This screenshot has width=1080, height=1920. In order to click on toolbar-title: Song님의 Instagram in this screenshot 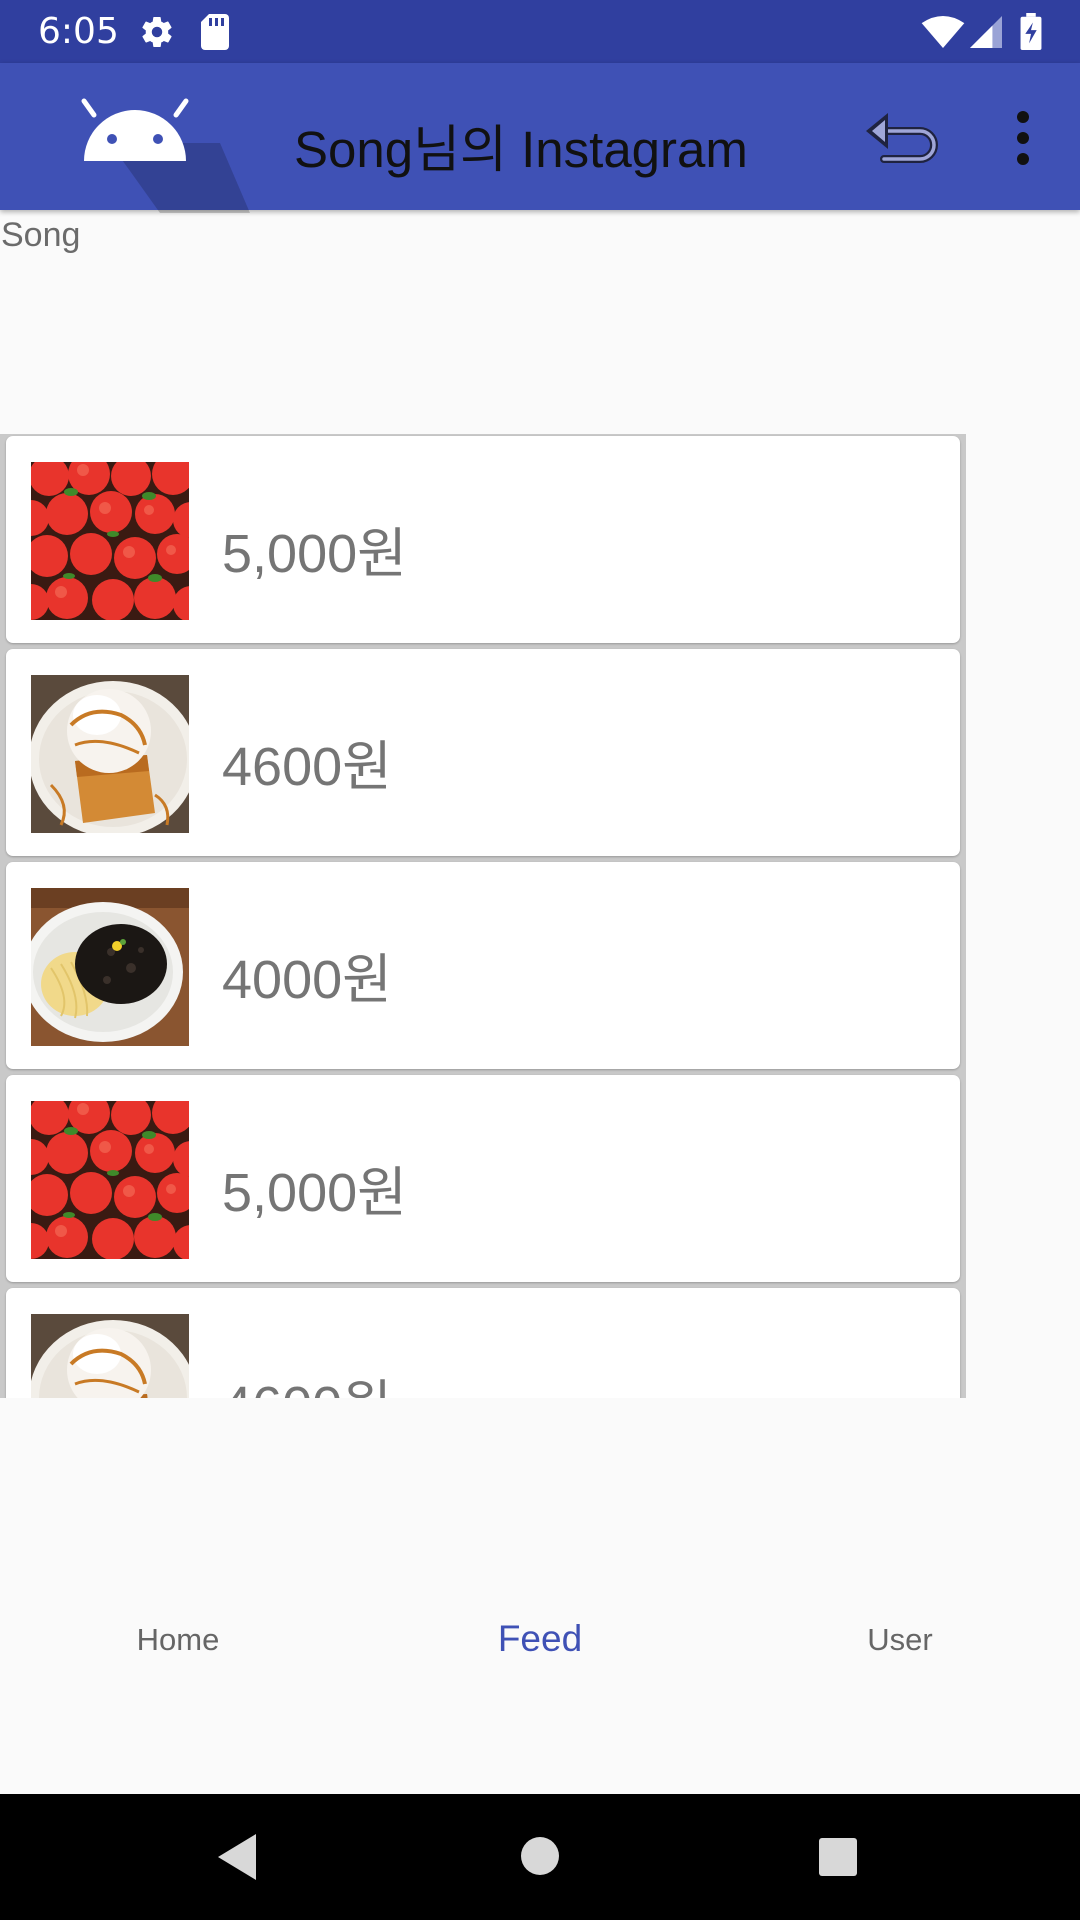, I will do `click(521, 149)`.